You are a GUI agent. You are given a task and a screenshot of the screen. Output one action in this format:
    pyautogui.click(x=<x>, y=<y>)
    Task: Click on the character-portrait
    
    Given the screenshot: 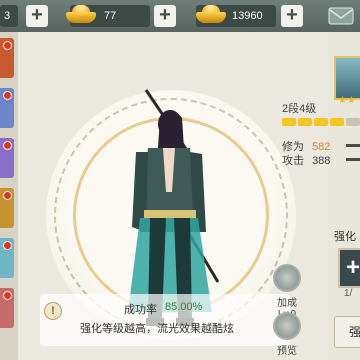 What is the action you would take?
    pyautogui.click(x=347, y=78)
    